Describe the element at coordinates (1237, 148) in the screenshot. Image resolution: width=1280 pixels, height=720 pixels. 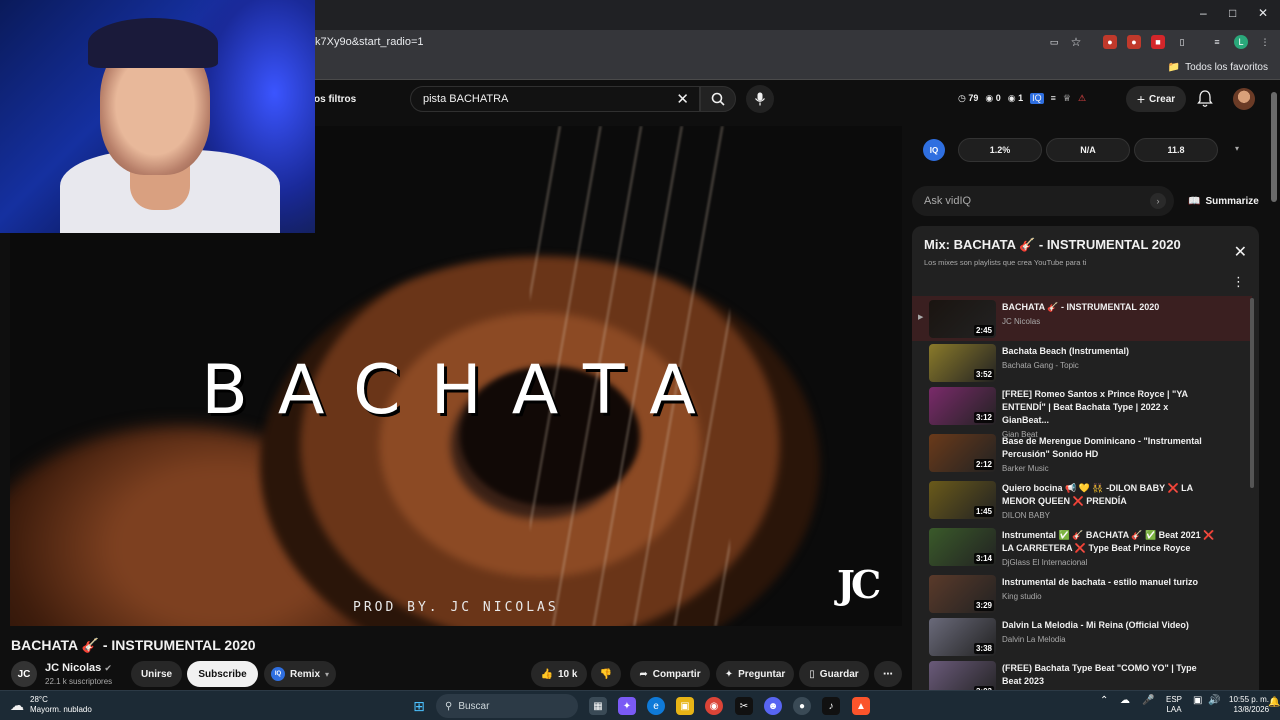
I see `chevron-down-icon: ▾` at that location.